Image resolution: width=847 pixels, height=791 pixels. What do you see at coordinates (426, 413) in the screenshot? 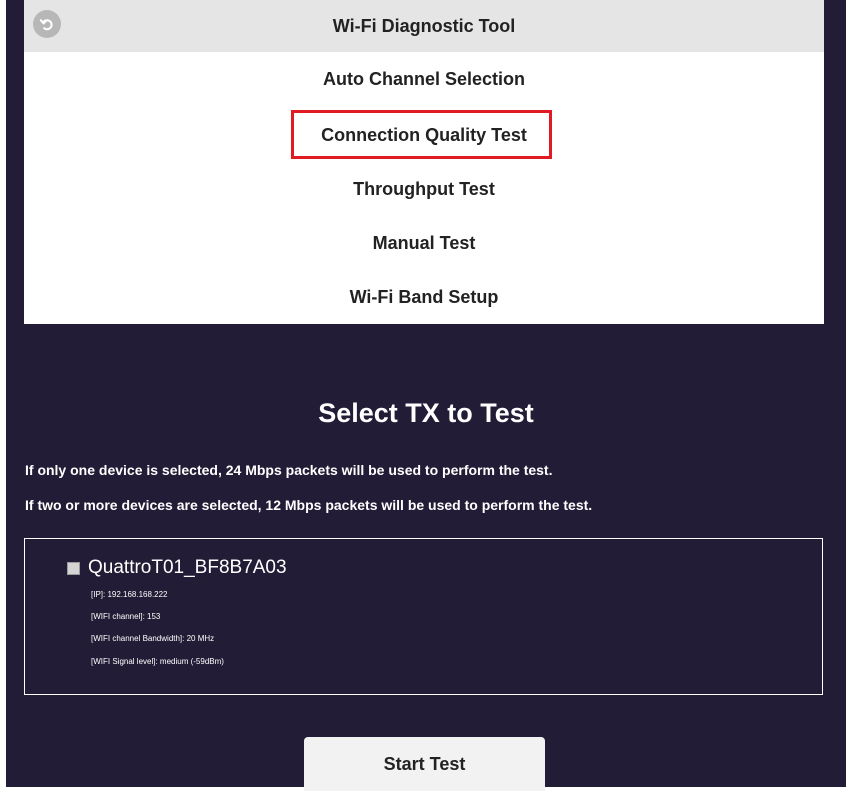
I see `section-title: Select TX to Test` at bounding box center [426, 413].